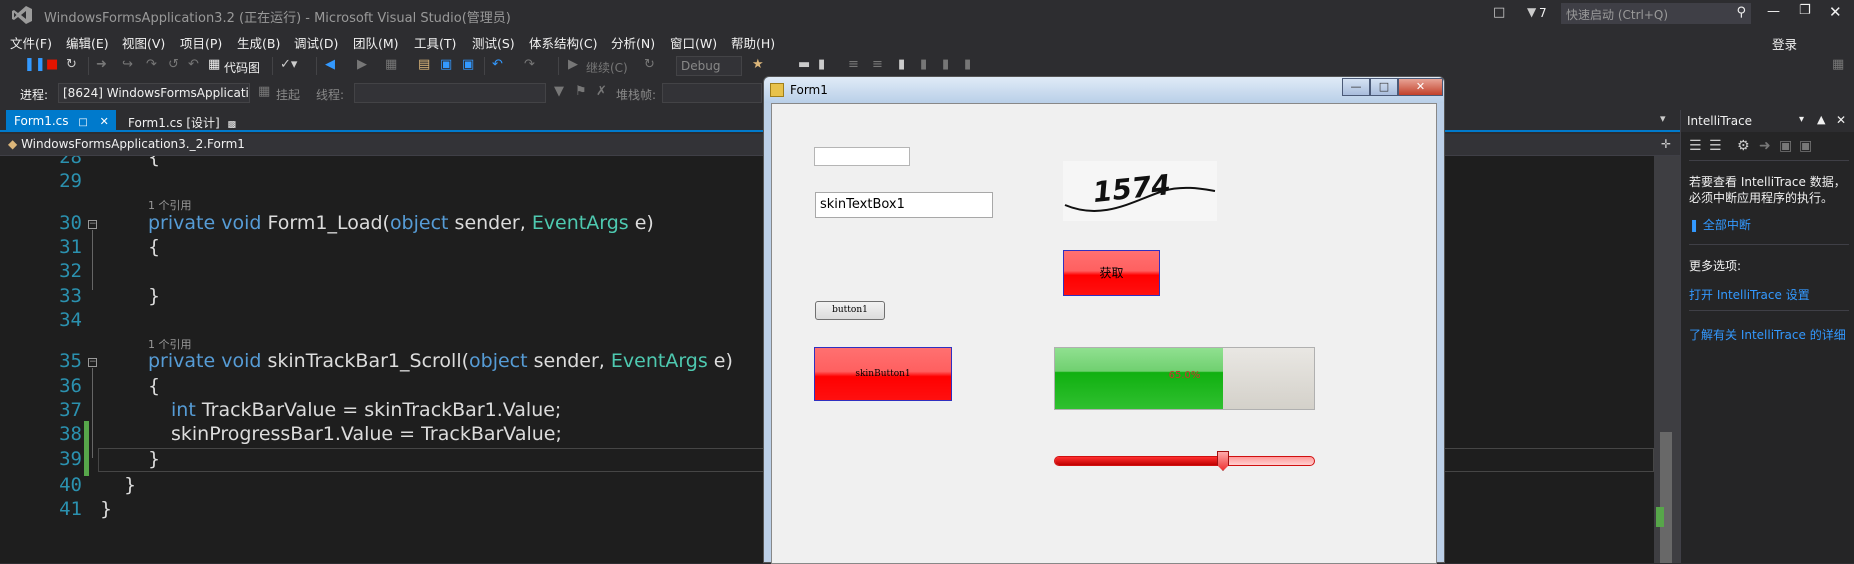 The width and height of the screenshot is (1854, 564). Describe the element at coordinates (424, 64) in the screenshot. I see `open-file-icon: ▤` at that location.